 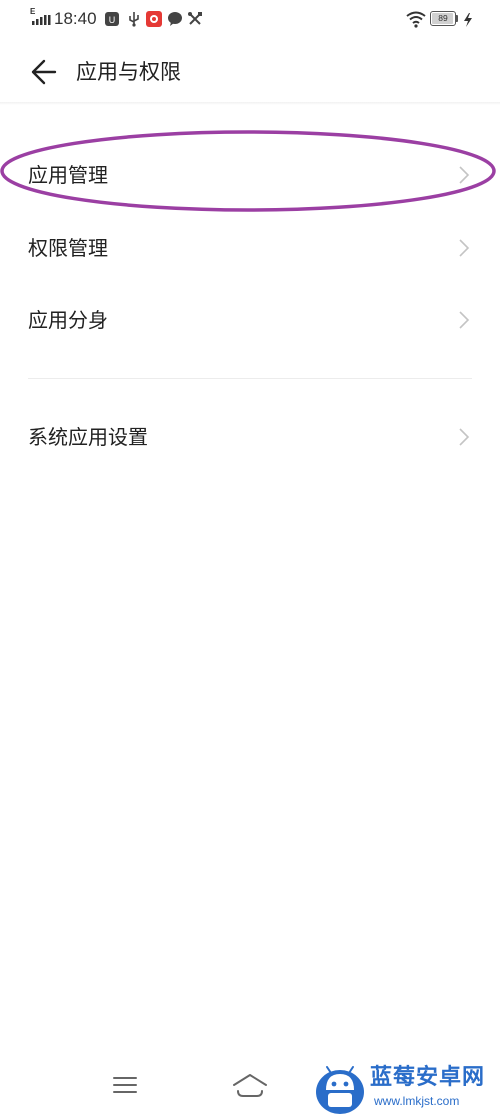 I want to click on signal-icon: E, so click(x=41, y=16).